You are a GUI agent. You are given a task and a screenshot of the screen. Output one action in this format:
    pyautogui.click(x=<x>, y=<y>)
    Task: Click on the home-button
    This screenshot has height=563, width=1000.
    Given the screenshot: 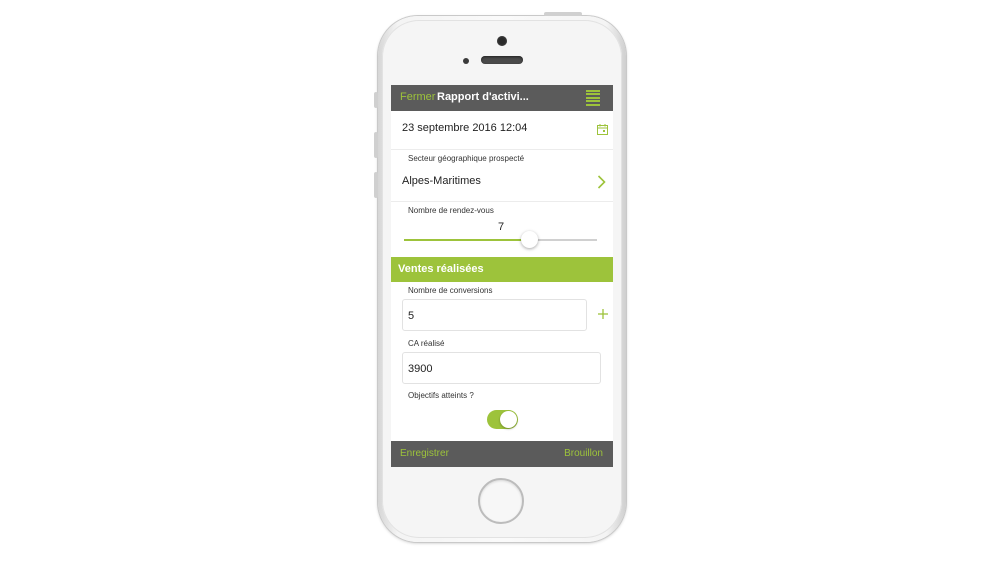 What is the action you would take?
    pyautogui.click(x=501, y=501)
    